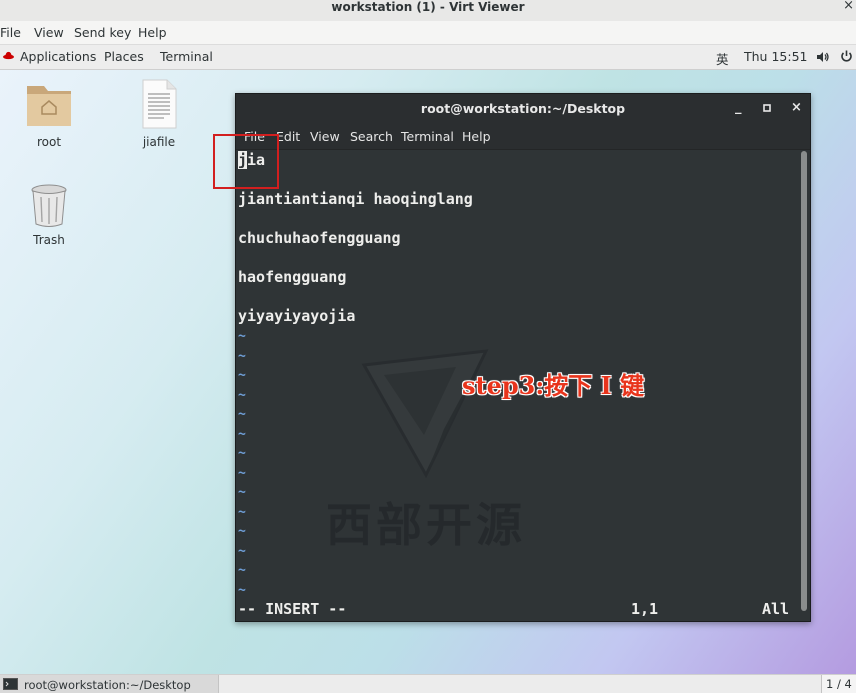  Describe the element at coordinates (846, 56) in the screenshot. I see `power-icon` at that location.